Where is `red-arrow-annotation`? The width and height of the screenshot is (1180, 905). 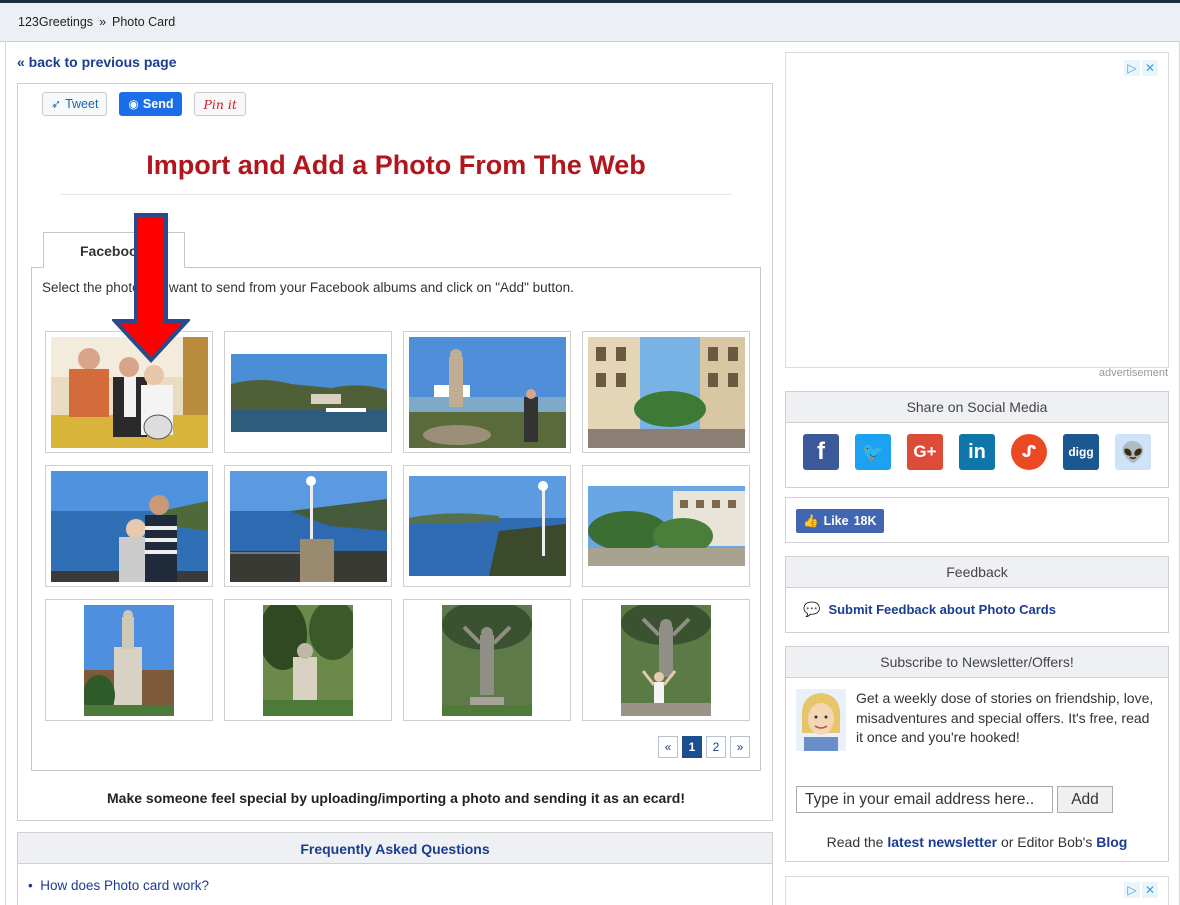
red-arrow-annotation is located at coordinates (151, 288).